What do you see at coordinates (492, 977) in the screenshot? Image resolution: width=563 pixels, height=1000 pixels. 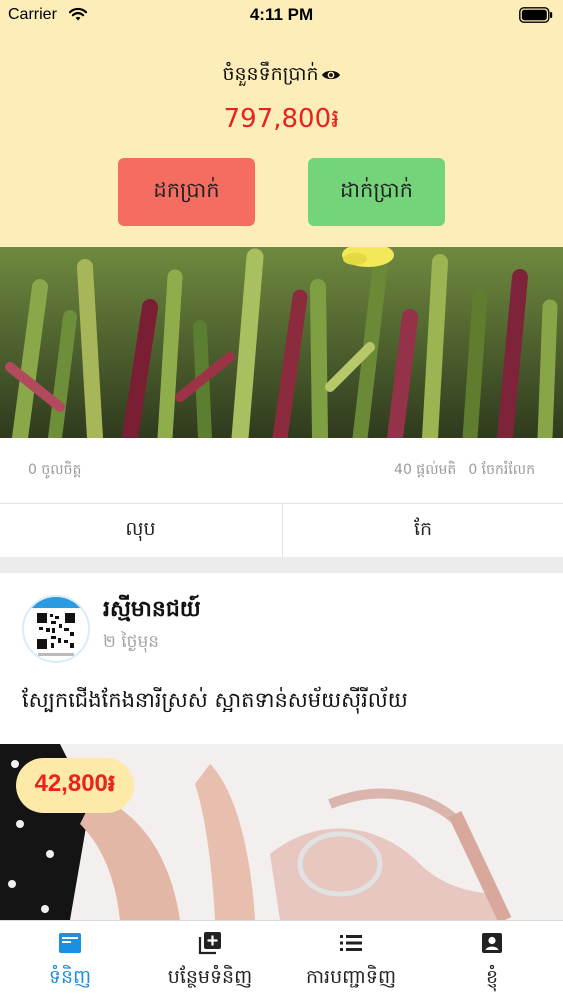 I see `tab-label: ខ្ញុំ` at bounding box center [492, 977].